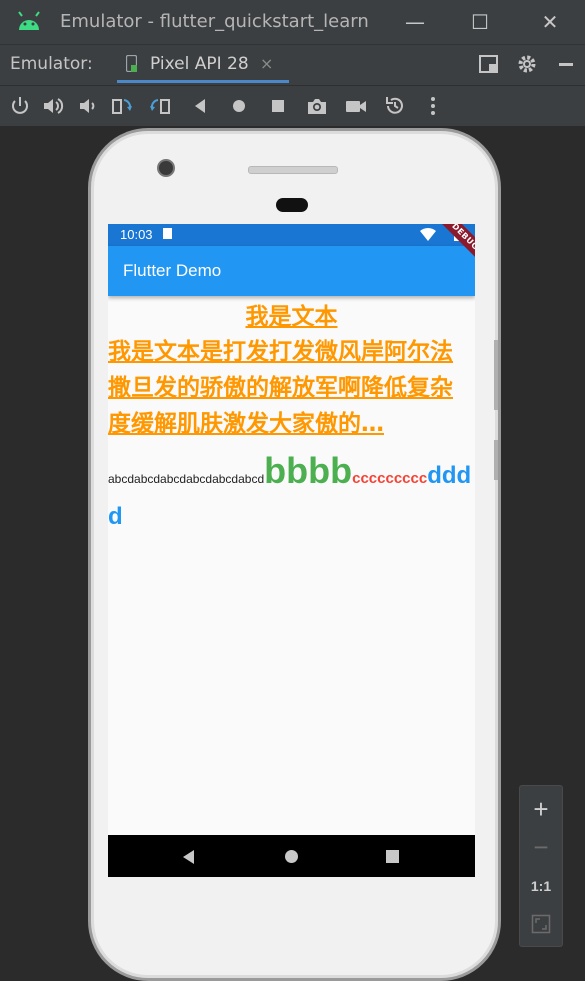 Image resolution: width=585 pixels, height=981 pixels. Describe the element at coordinates (172, 270) in the screenshot. I see `app-bar-title: Flutter Demo` at that location.